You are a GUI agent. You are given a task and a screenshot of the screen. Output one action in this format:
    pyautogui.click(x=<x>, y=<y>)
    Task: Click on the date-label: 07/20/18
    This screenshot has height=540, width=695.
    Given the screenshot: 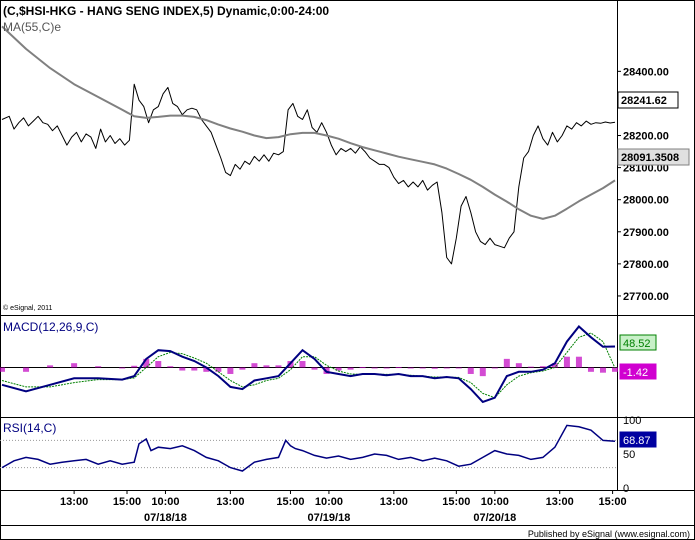 What is the action you would take?
    pyautogui.click(x=494, y=518)
    